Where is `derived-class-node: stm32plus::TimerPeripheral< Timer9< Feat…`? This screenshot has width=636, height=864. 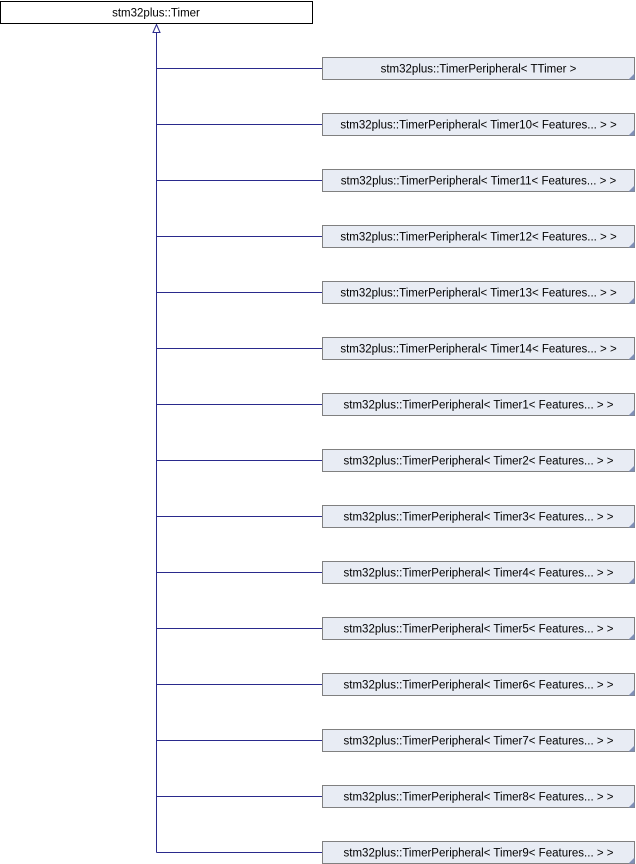 derived-class-node: stm32plus::TimerPeripheral< Timer9< Feat… is located at coordinates (478, 852).